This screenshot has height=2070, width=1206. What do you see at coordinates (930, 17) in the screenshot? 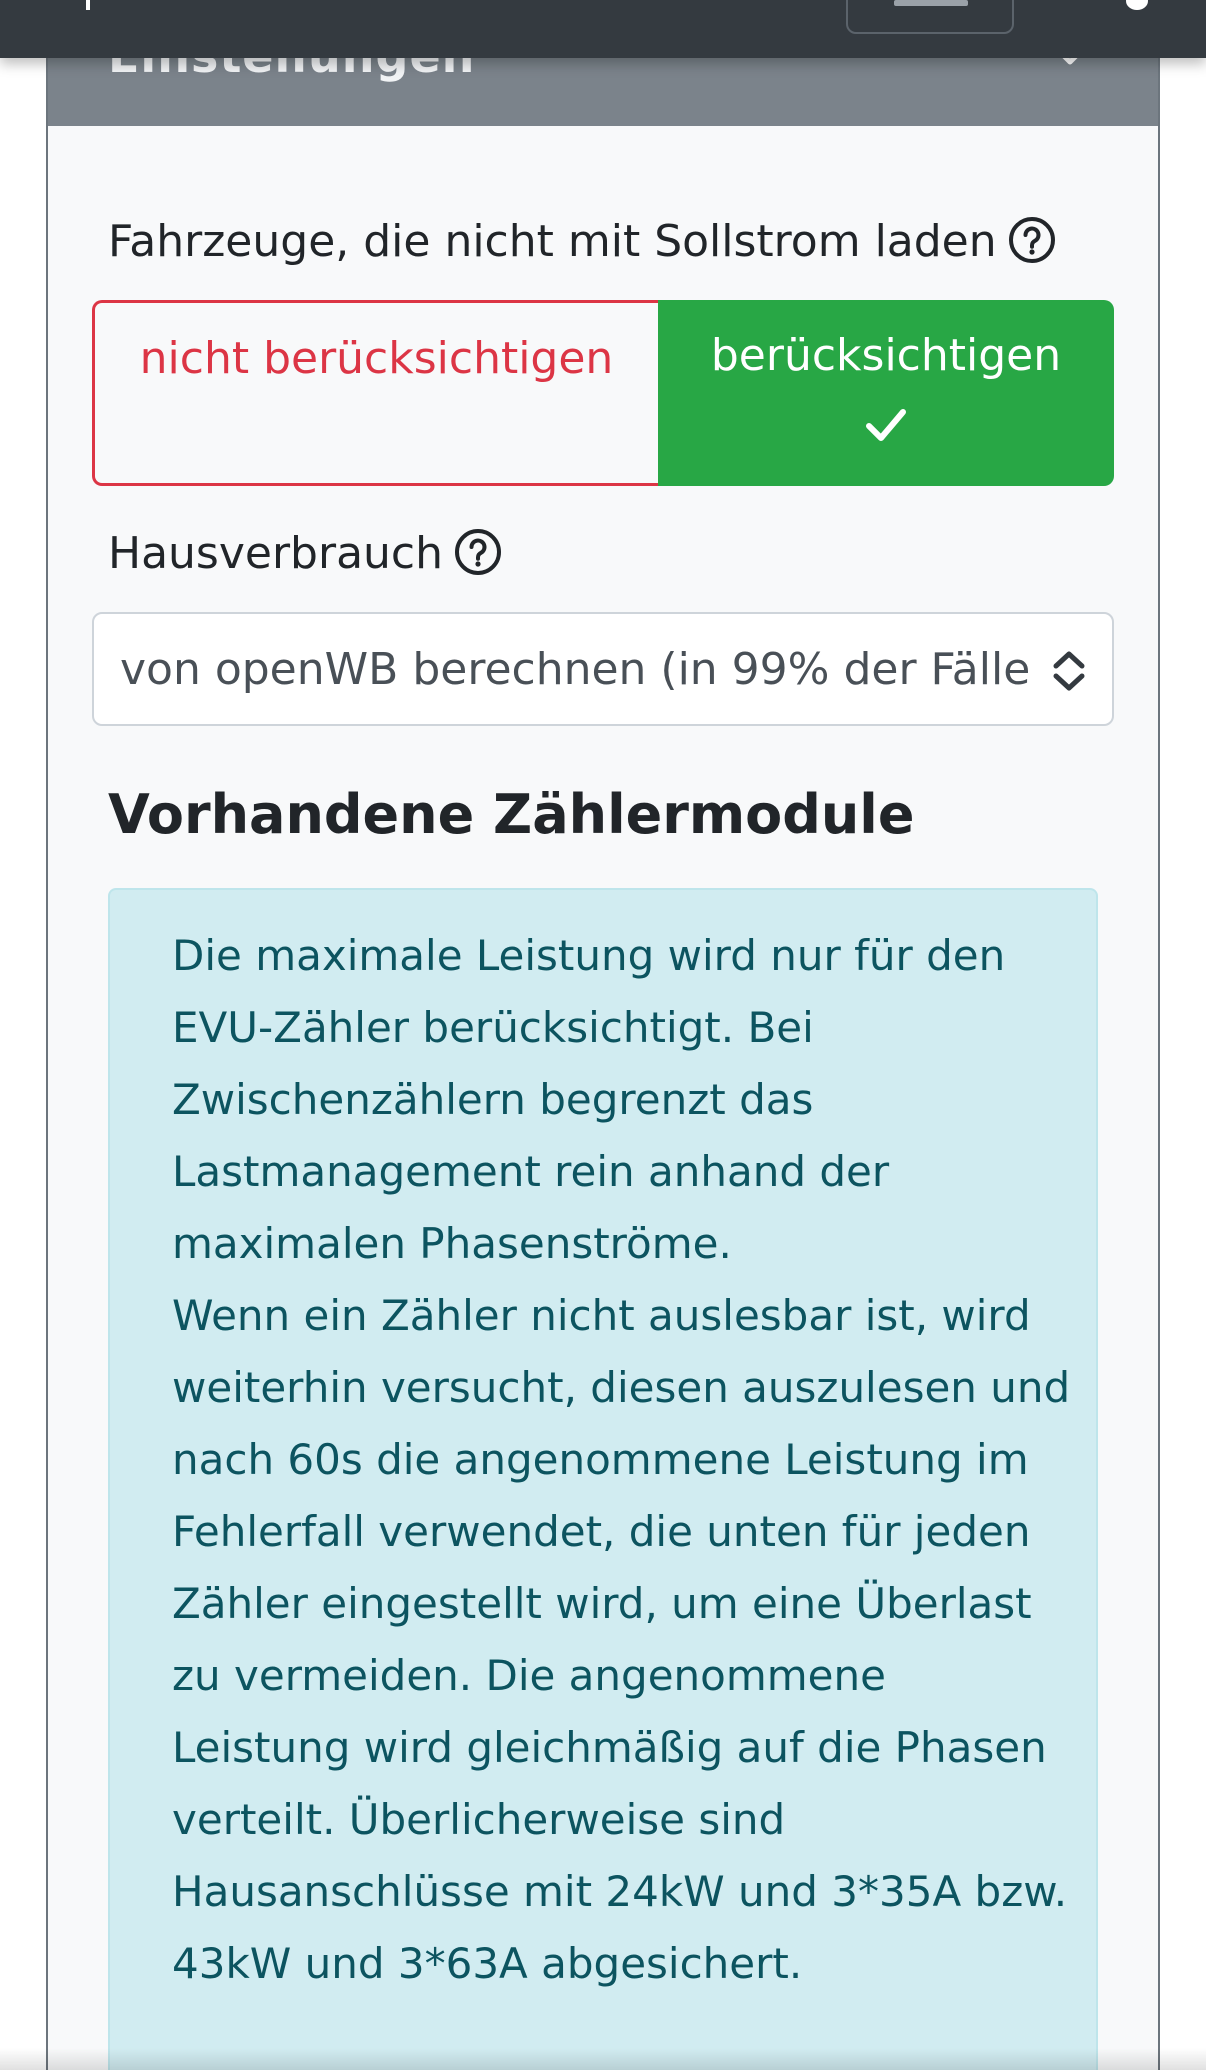
I see `navbar-toggler-button` at bounding box center [930, 17].